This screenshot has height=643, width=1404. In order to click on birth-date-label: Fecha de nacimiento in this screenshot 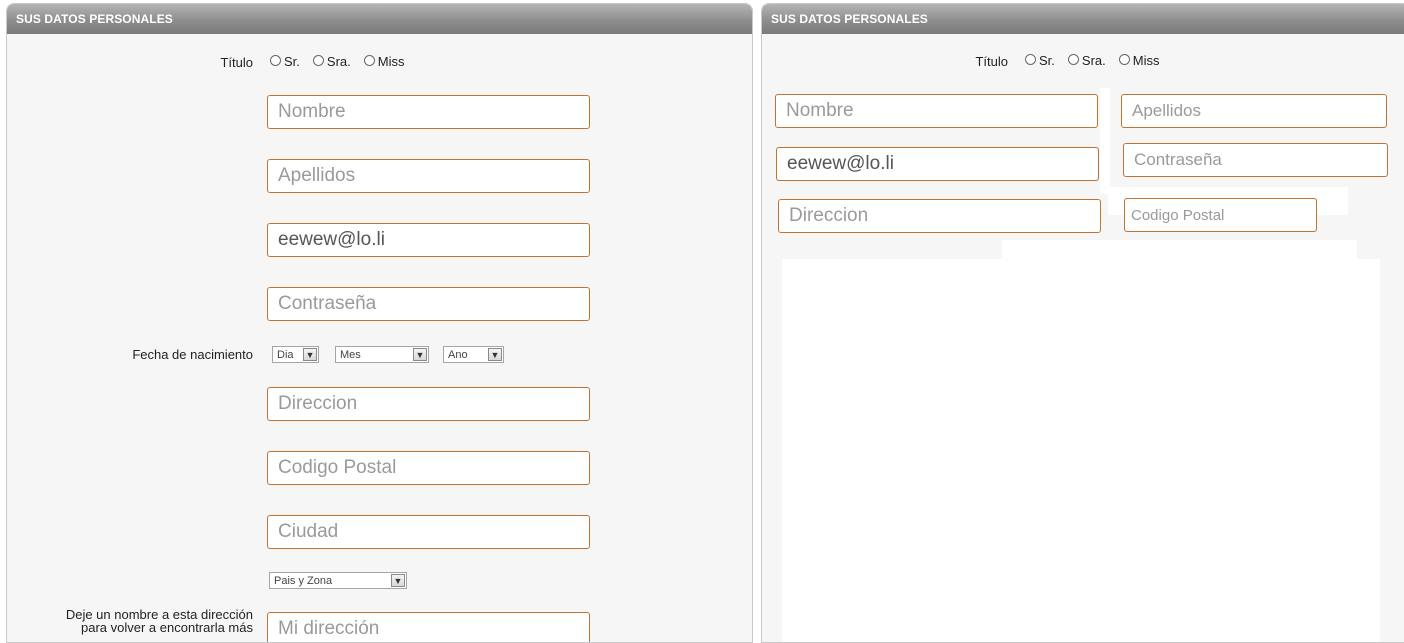, I will do `click(192, 354)`.